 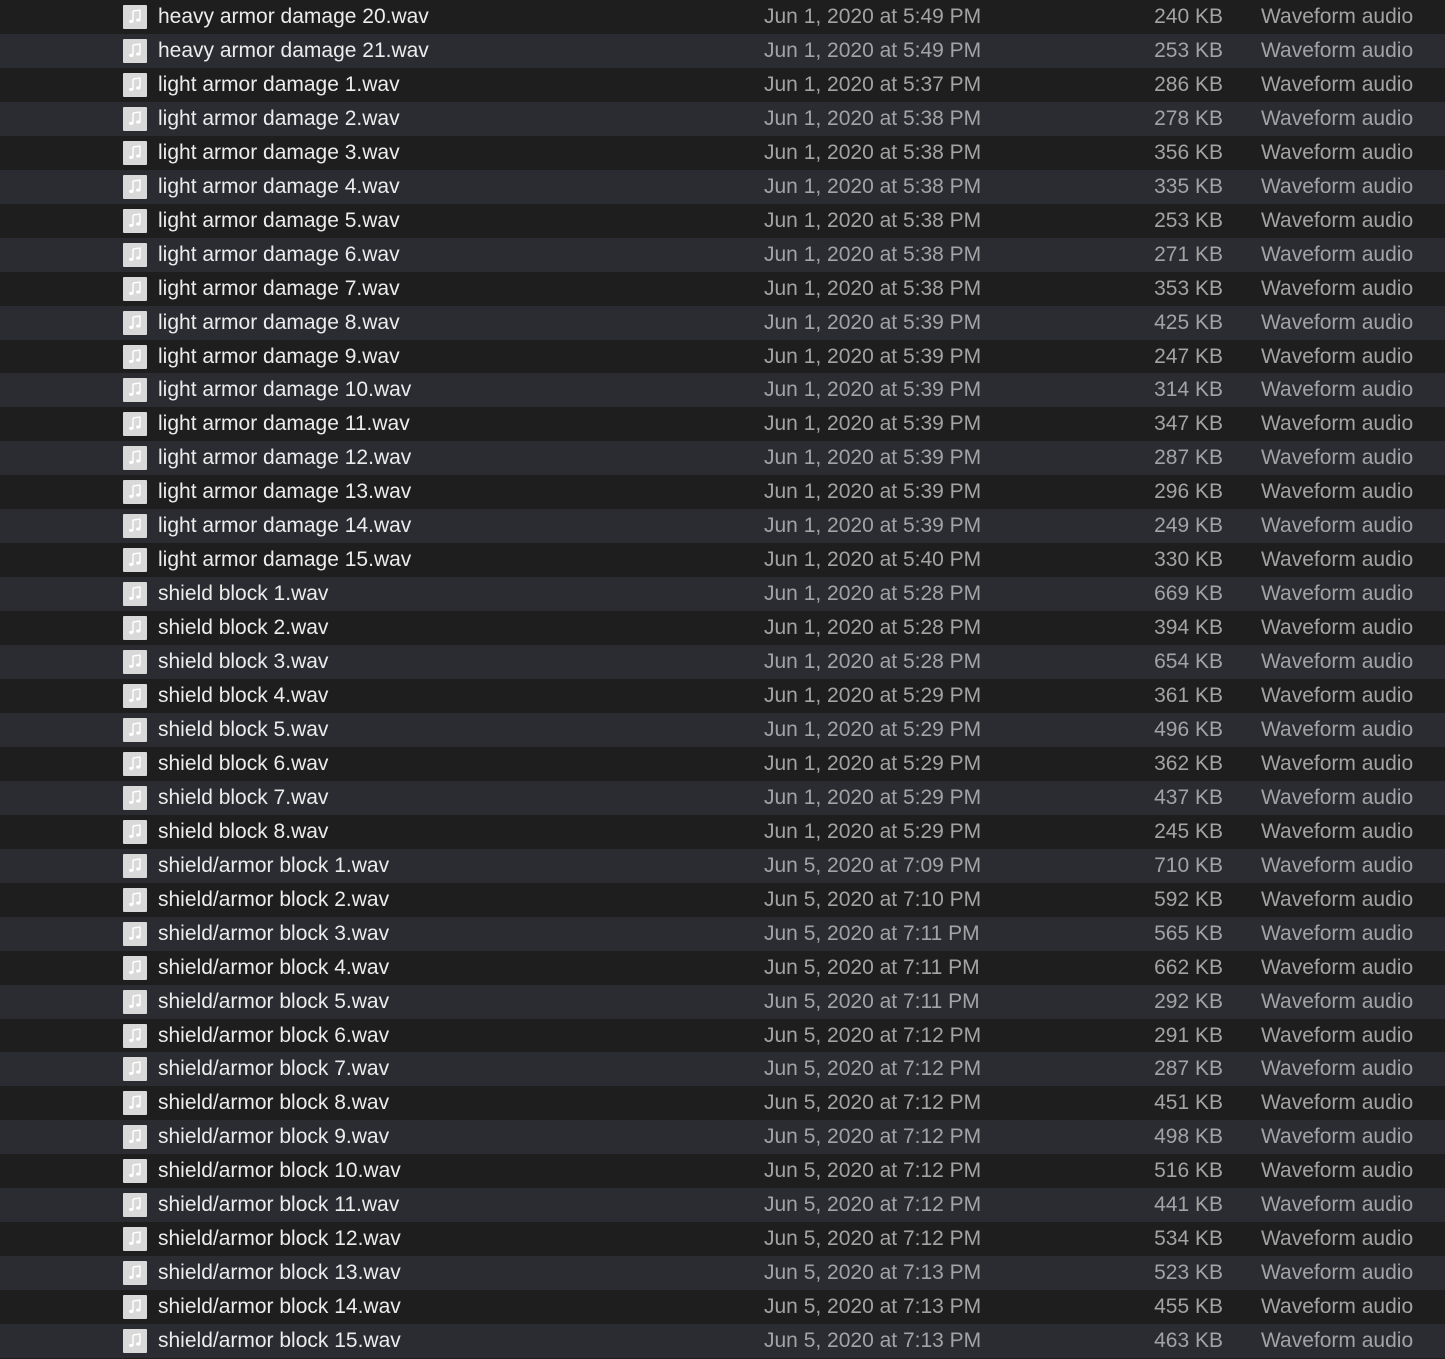 I want to click on file-size: 286 KB, so click(x=1188, y=84).